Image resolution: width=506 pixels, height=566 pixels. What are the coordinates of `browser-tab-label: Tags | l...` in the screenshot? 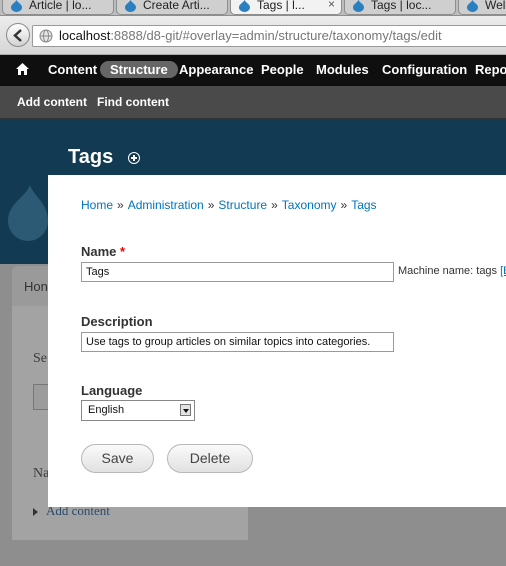 It's located at (281, 6).